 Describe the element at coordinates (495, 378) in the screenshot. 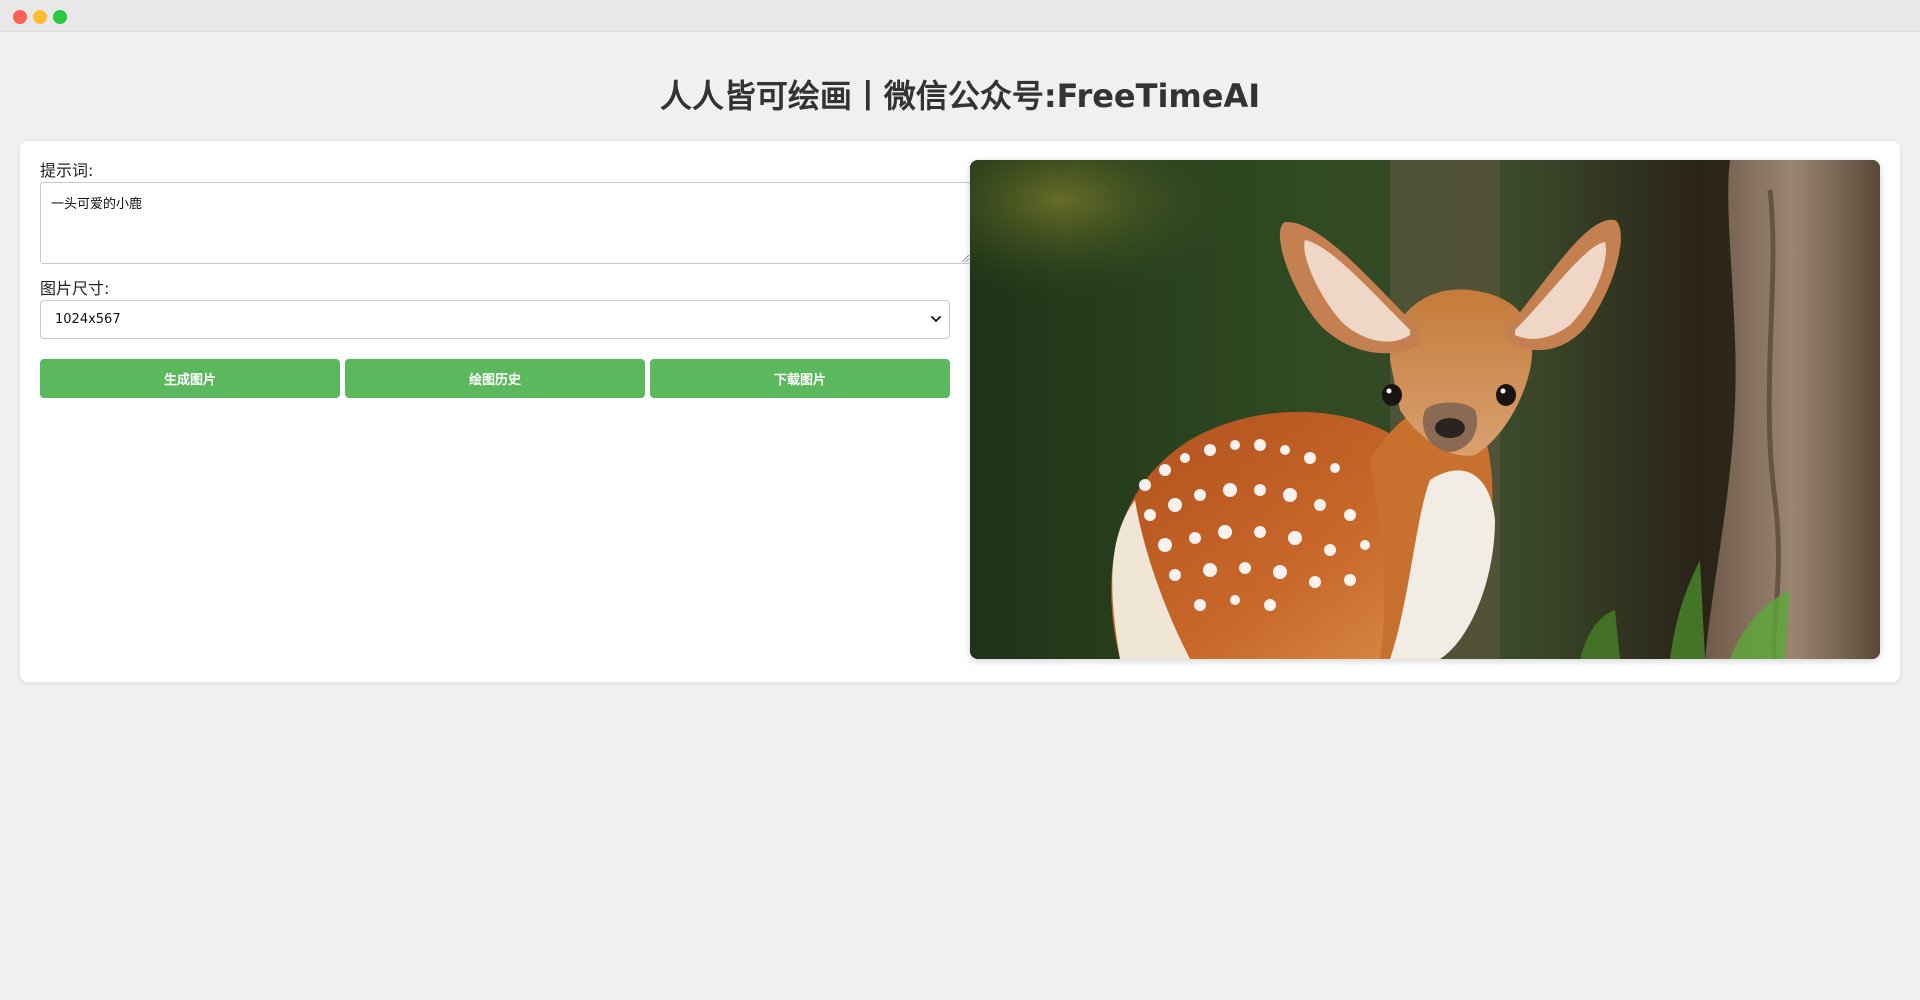

I see `drawing-history-button: 绘图历史` at that location.